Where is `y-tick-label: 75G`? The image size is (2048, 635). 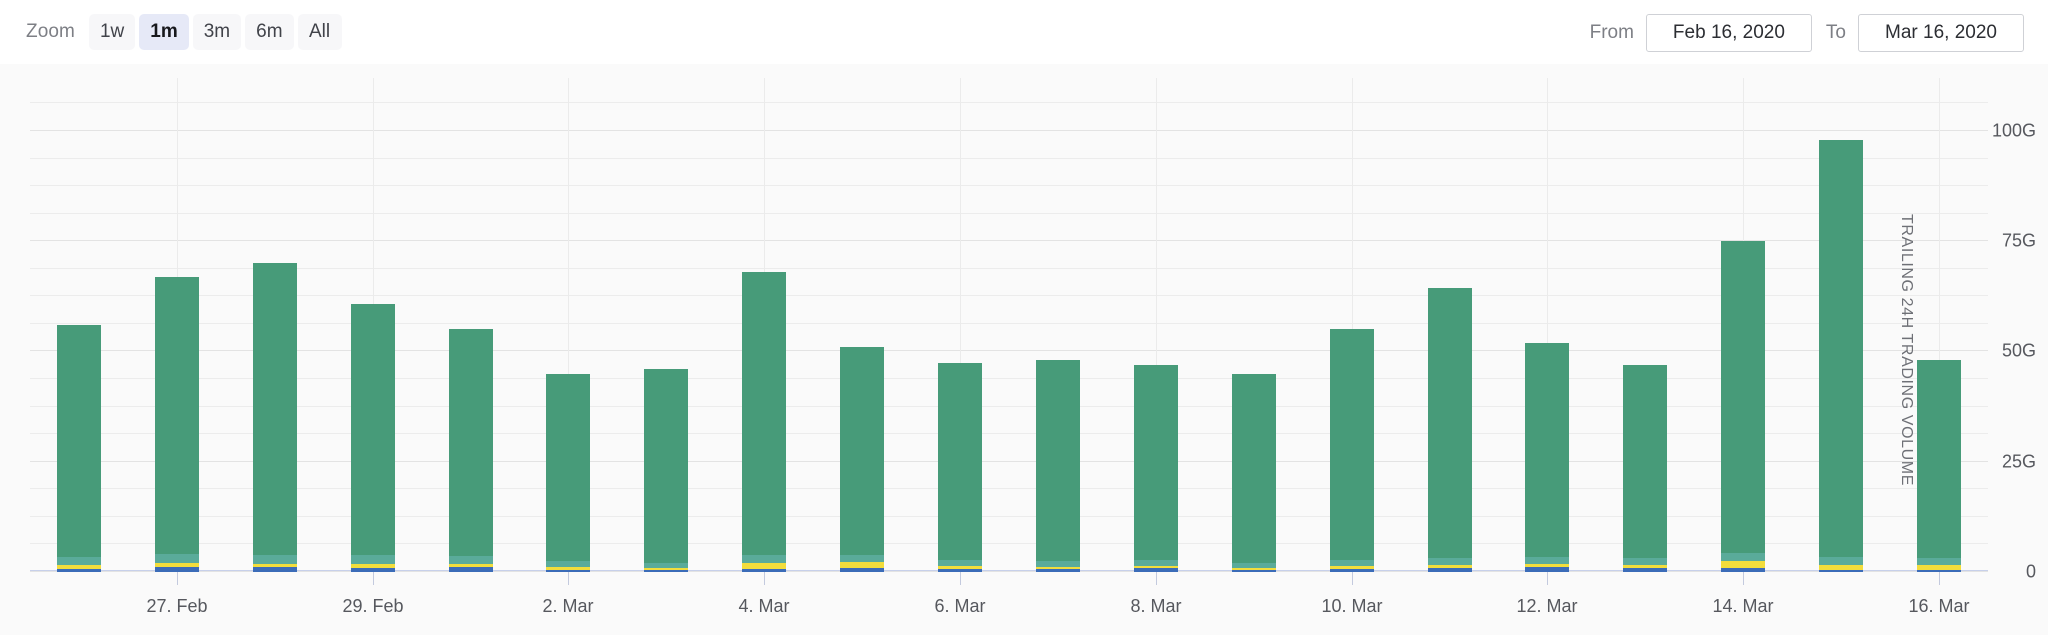 y-tick-label: 75G is located at coordinates (2018, 240).